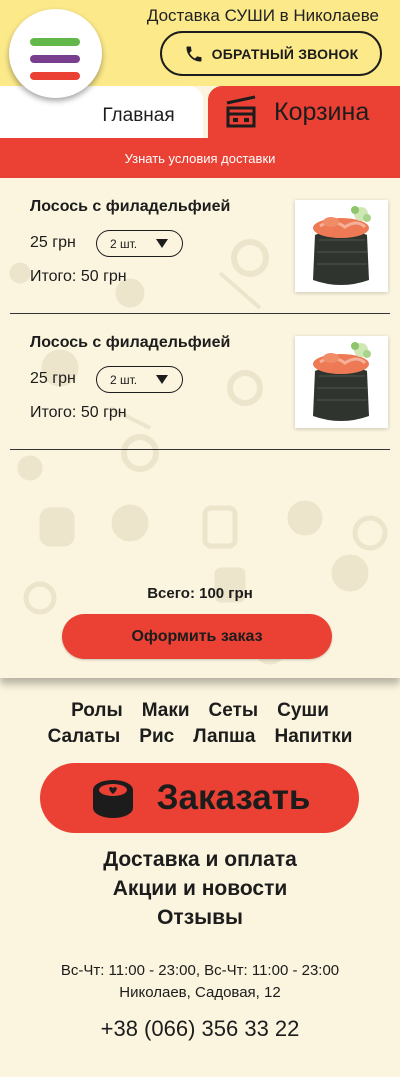 The width and height of the screenshot is (400, 1077). Describe the element at coordinates (241, 111) in the screenshot. I see `cart-icon` at that location.